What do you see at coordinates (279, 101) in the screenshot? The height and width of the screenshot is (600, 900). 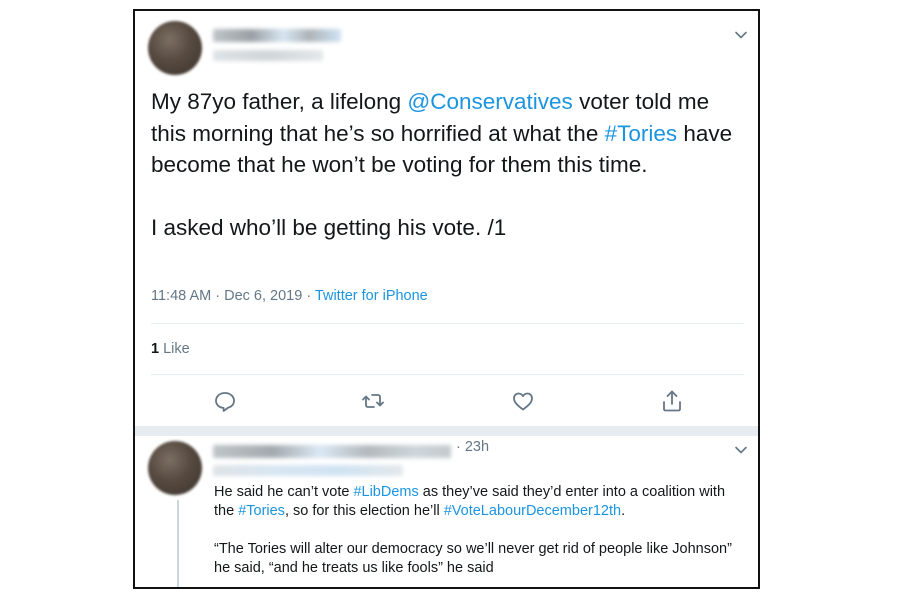 I see `tweet-text-segment: My 87yo father, a lifelong` at bounding box center [279, 101].